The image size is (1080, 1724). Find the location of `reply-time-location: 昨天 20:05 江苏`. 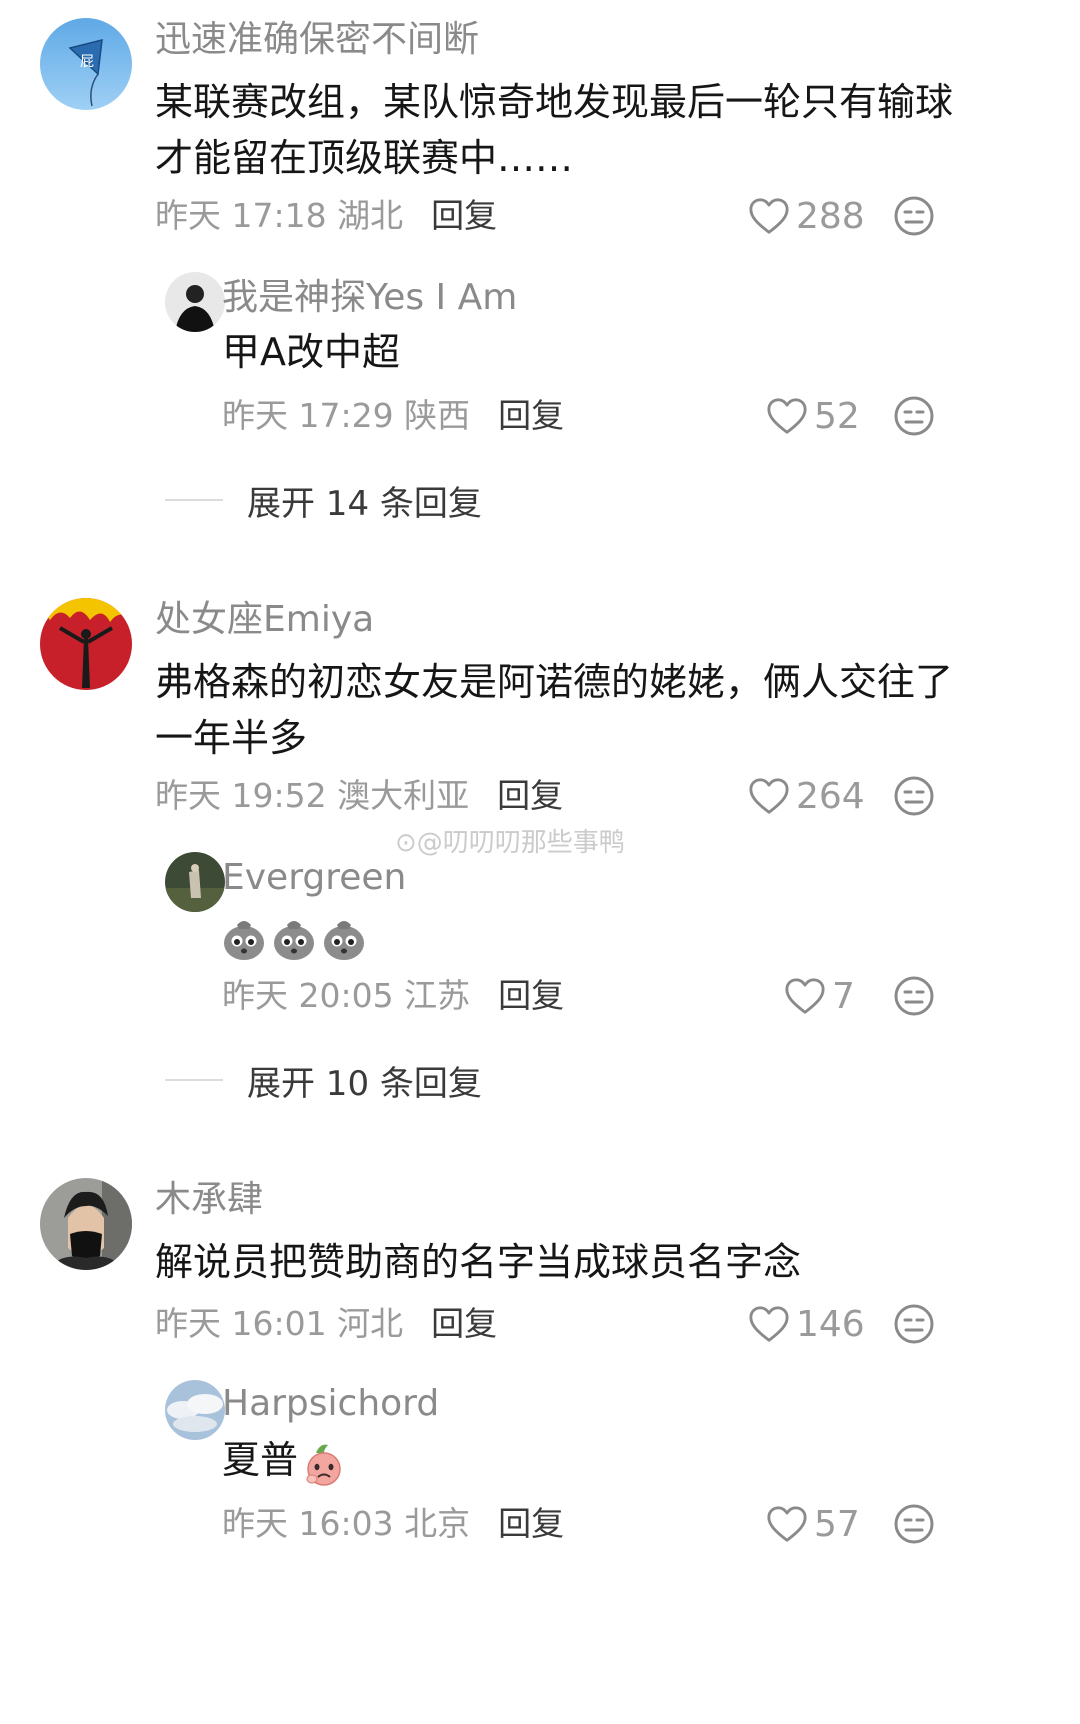

reply-time-location: 昨天 20:05 江苏 is located at coordinates (346, 995).